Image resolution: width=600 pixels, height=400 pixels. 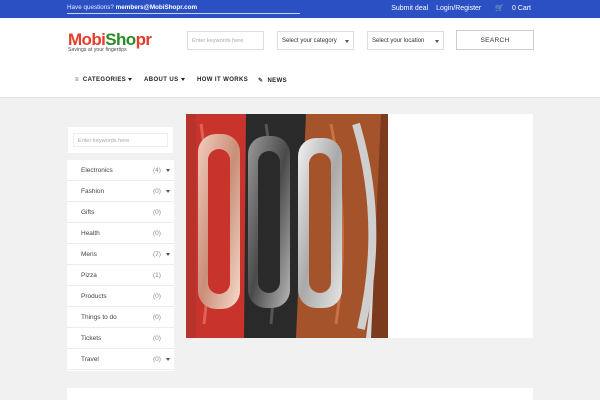 What do you see at coordinates (183, 13) in the screenshot?
I see `contact-underline` at bounding box center [183, 13].